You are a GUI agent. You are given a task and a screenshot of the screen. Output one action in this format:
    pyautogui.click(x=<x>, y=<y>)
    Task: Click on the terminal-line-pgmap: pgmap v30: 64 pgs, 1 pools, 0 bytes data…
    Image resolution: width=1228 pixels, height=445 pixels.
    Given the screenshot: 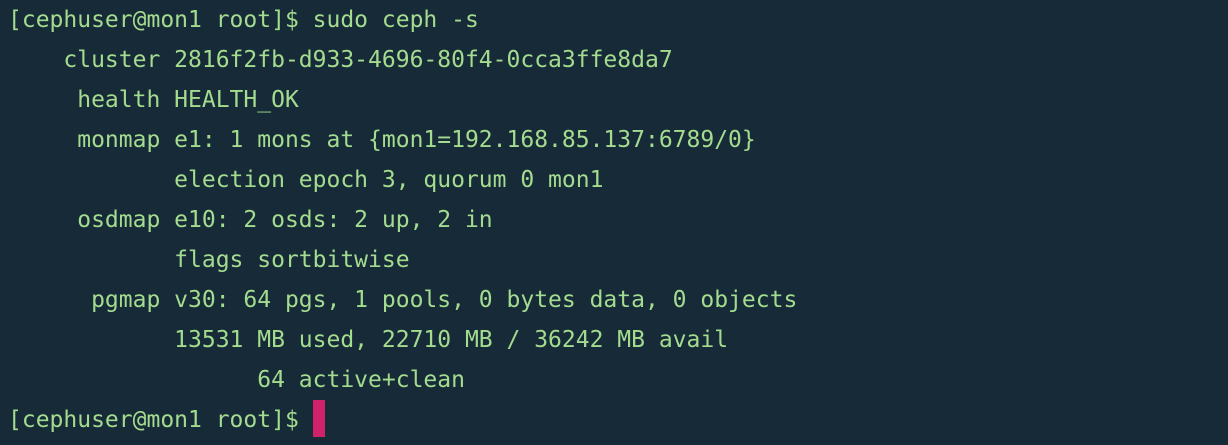 What is the action you would take?
    pyautogui.click(x=618, y=300)
    